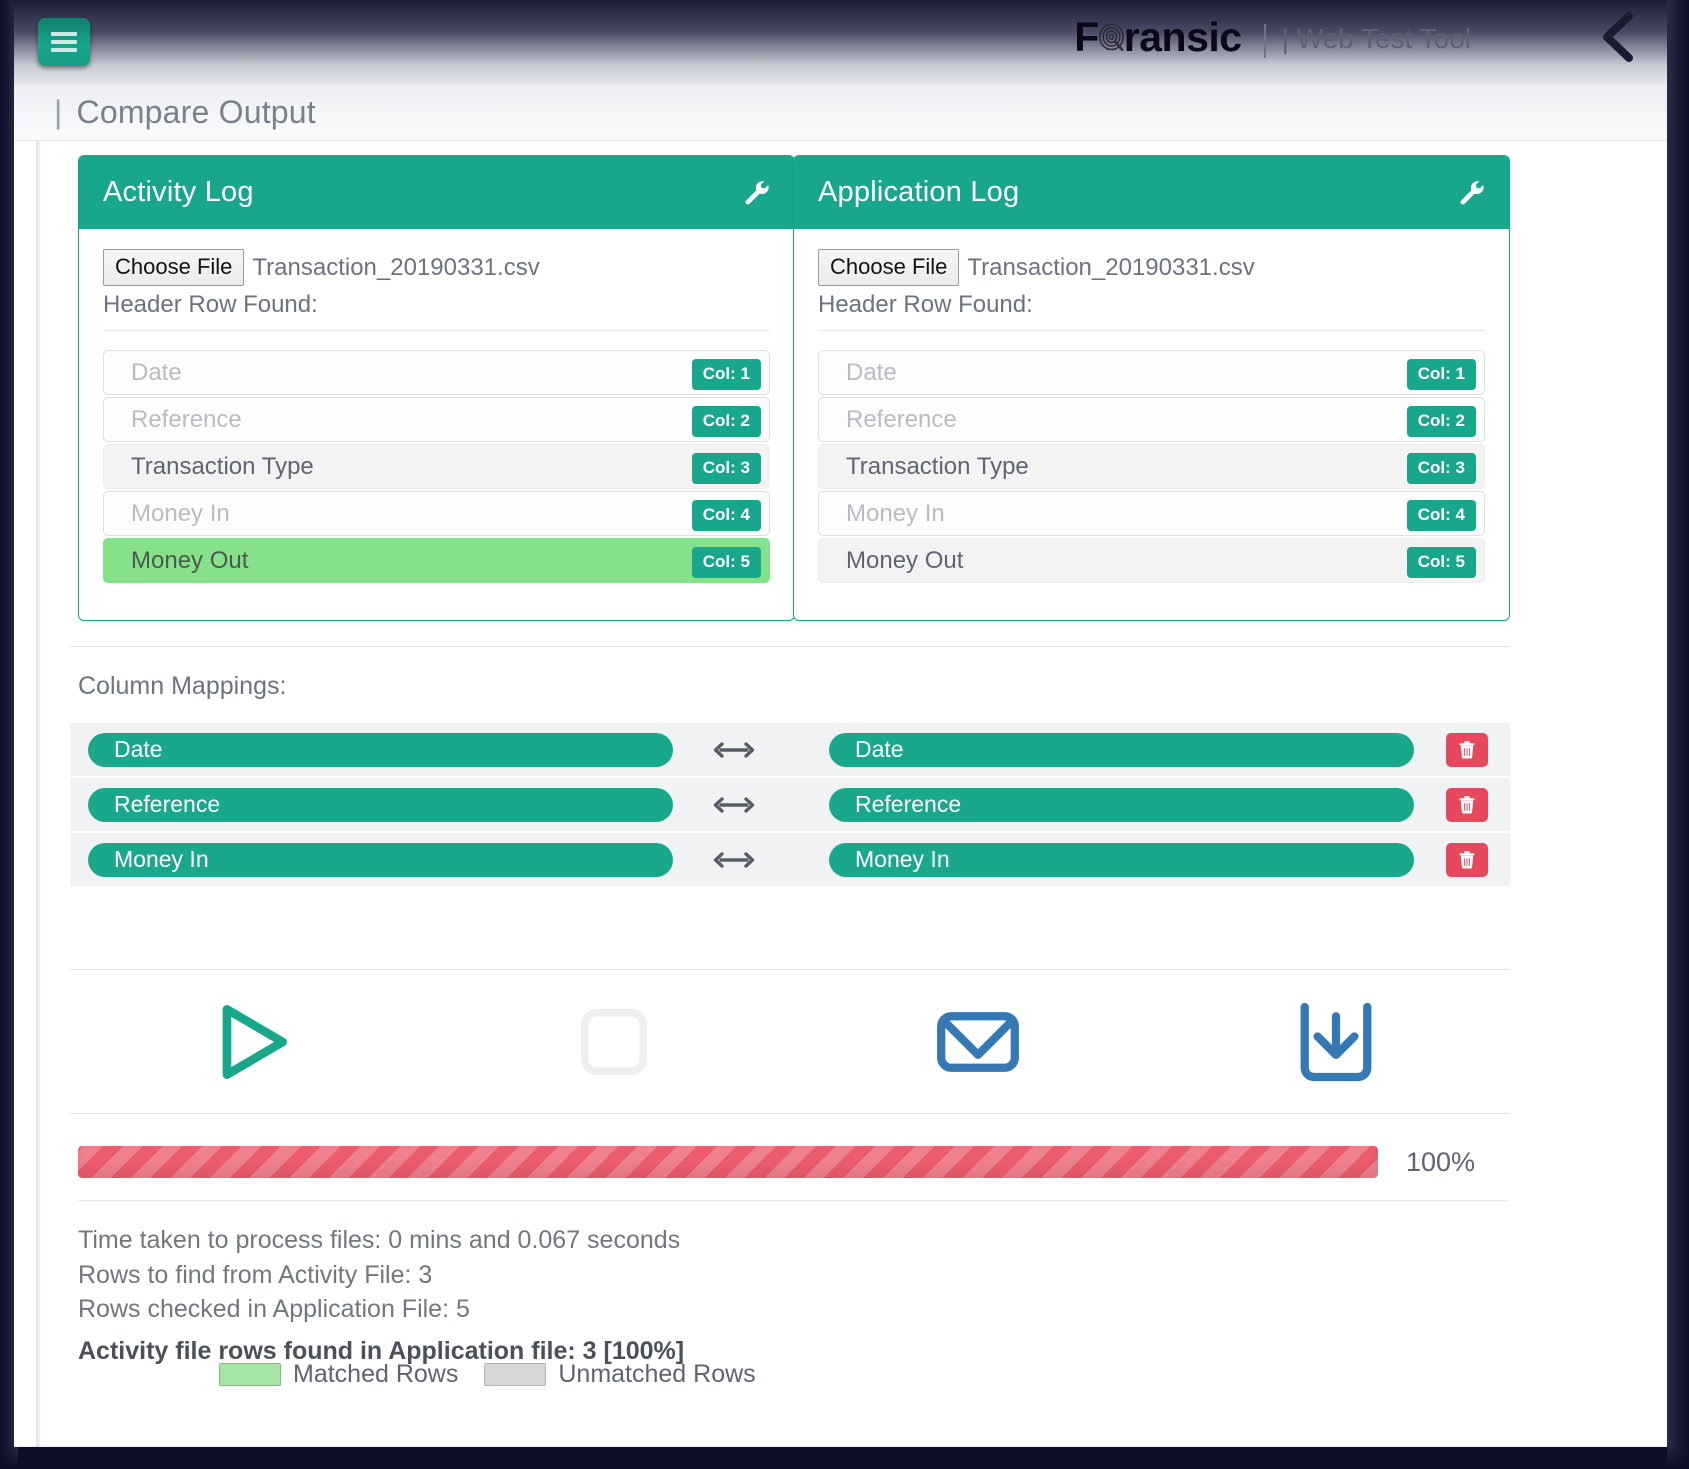 The height and width of the screenshot is (1469, 1689). What do you see at coordinates (1121, 749) in the screenshot?
I see `mapping-target-pill: Date` at bounding box center [1121, 749].